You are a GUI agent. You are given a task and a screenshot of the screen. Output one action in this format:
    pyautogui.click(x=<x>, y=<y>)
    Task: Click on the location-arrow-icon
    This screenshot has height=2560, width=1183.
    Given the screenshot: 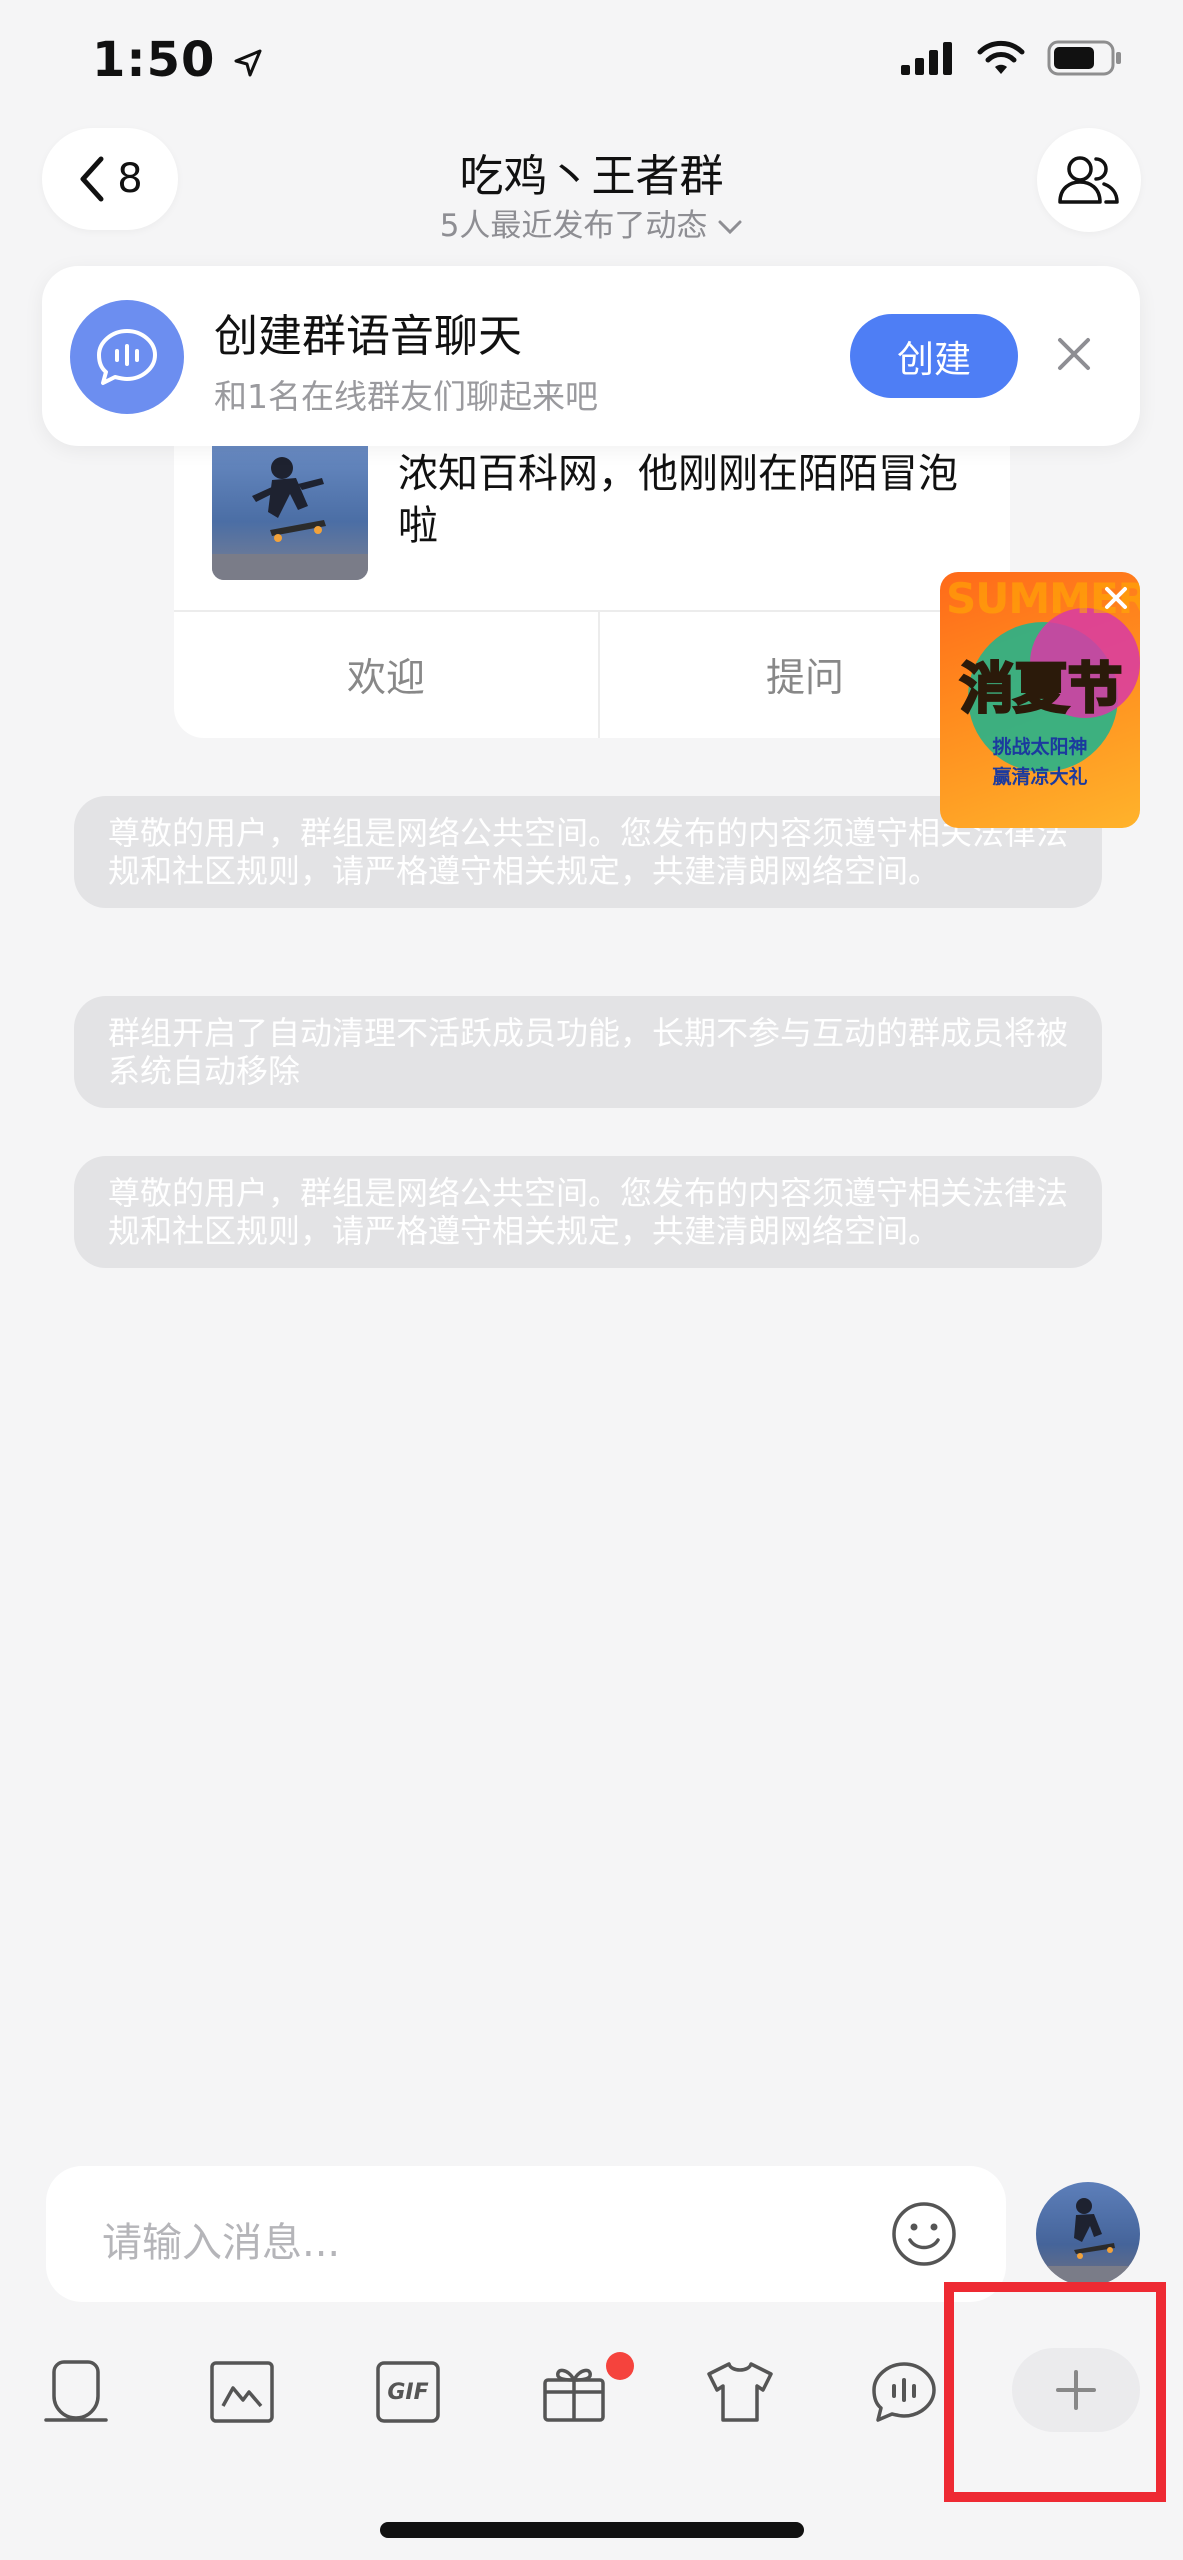 What is the action you would take?
    pyautogui.click(x=248, y=63)
    